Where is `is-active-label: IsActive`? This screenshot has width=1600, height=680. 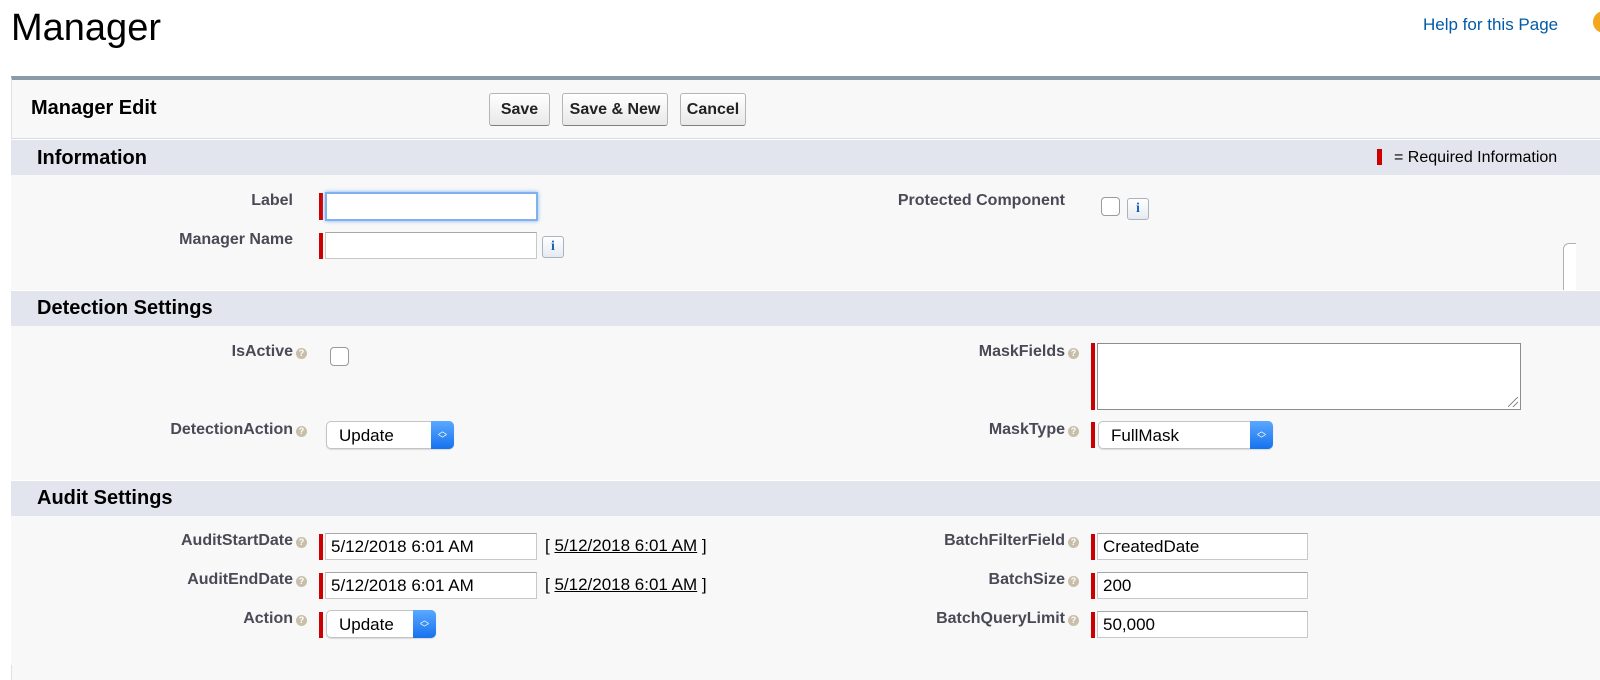
is-active-label: IsActive is located at coordinates (262, 351).